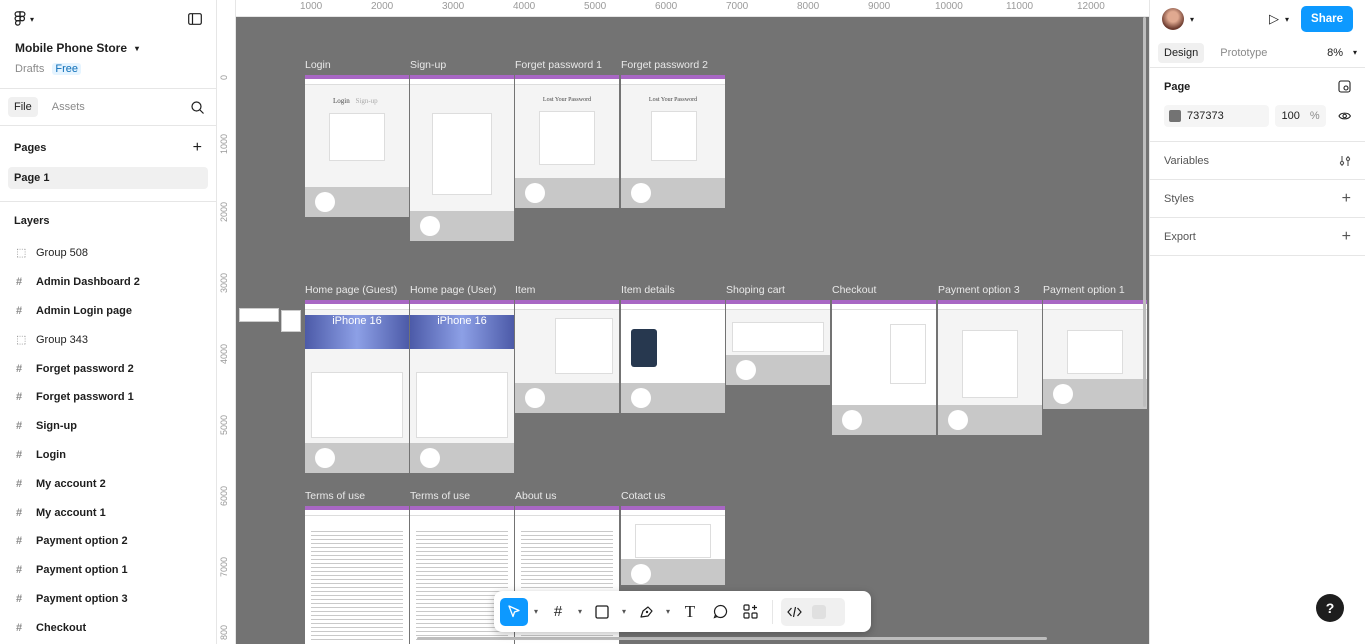  Describe the element at coordinates (664, 65) in the screenshot. I see `frame-label-forget2: Forget password 2` at that location.